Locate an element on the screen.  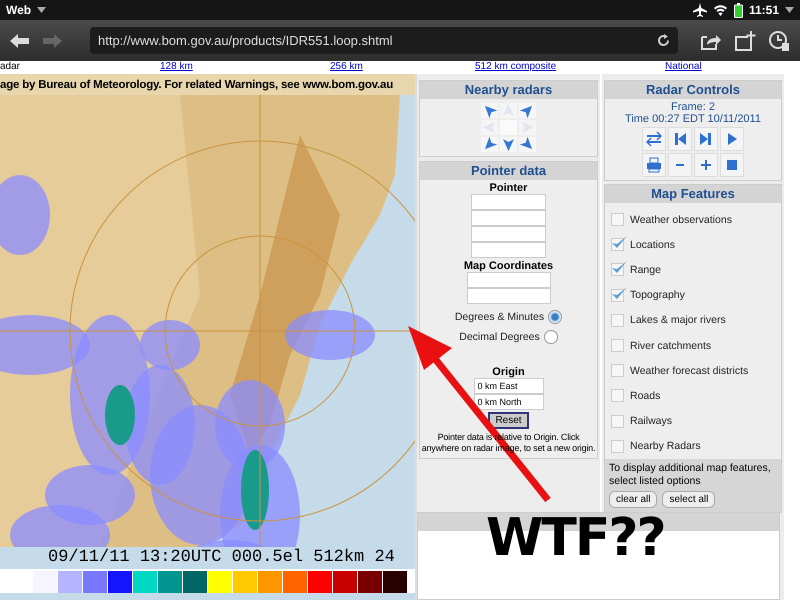
stop-icon is located at coordinates (732, 165).